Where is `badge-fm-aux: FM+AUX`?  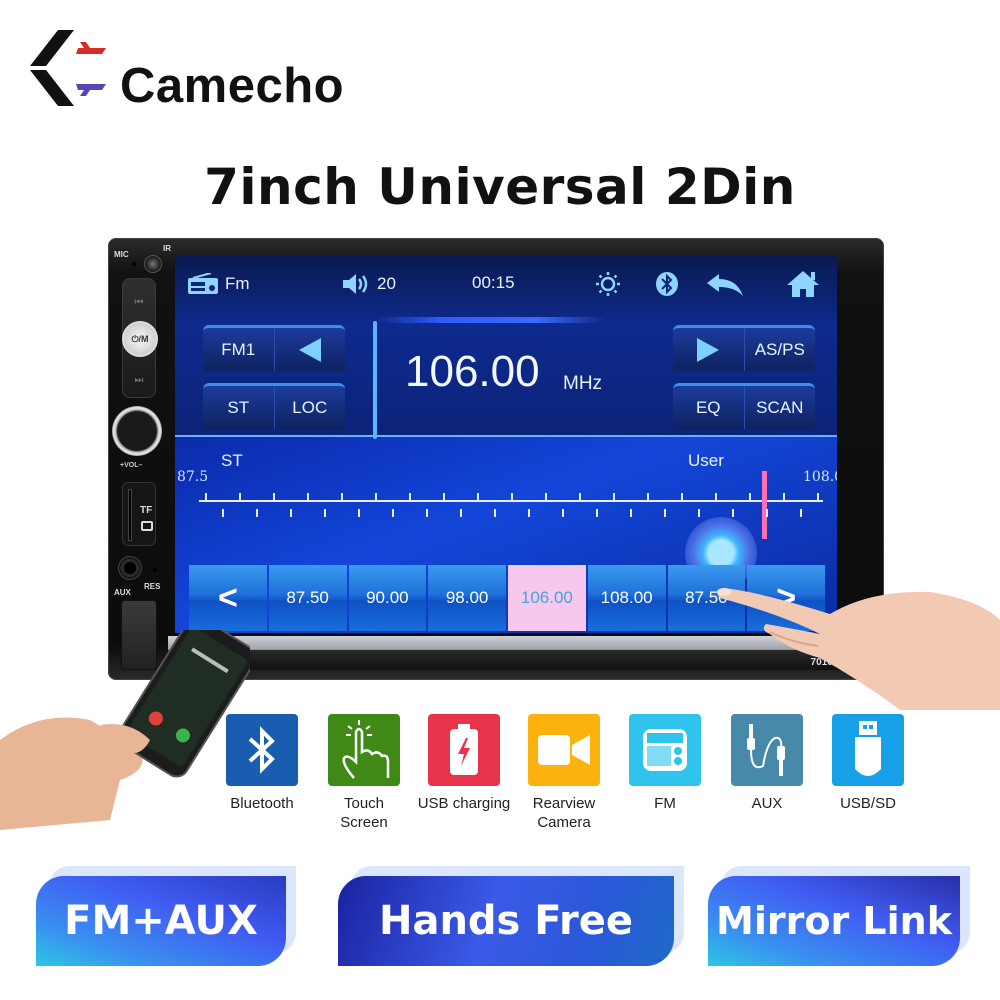 badge-fm-aux: FM+AUX is located at coordinates (166, 916).